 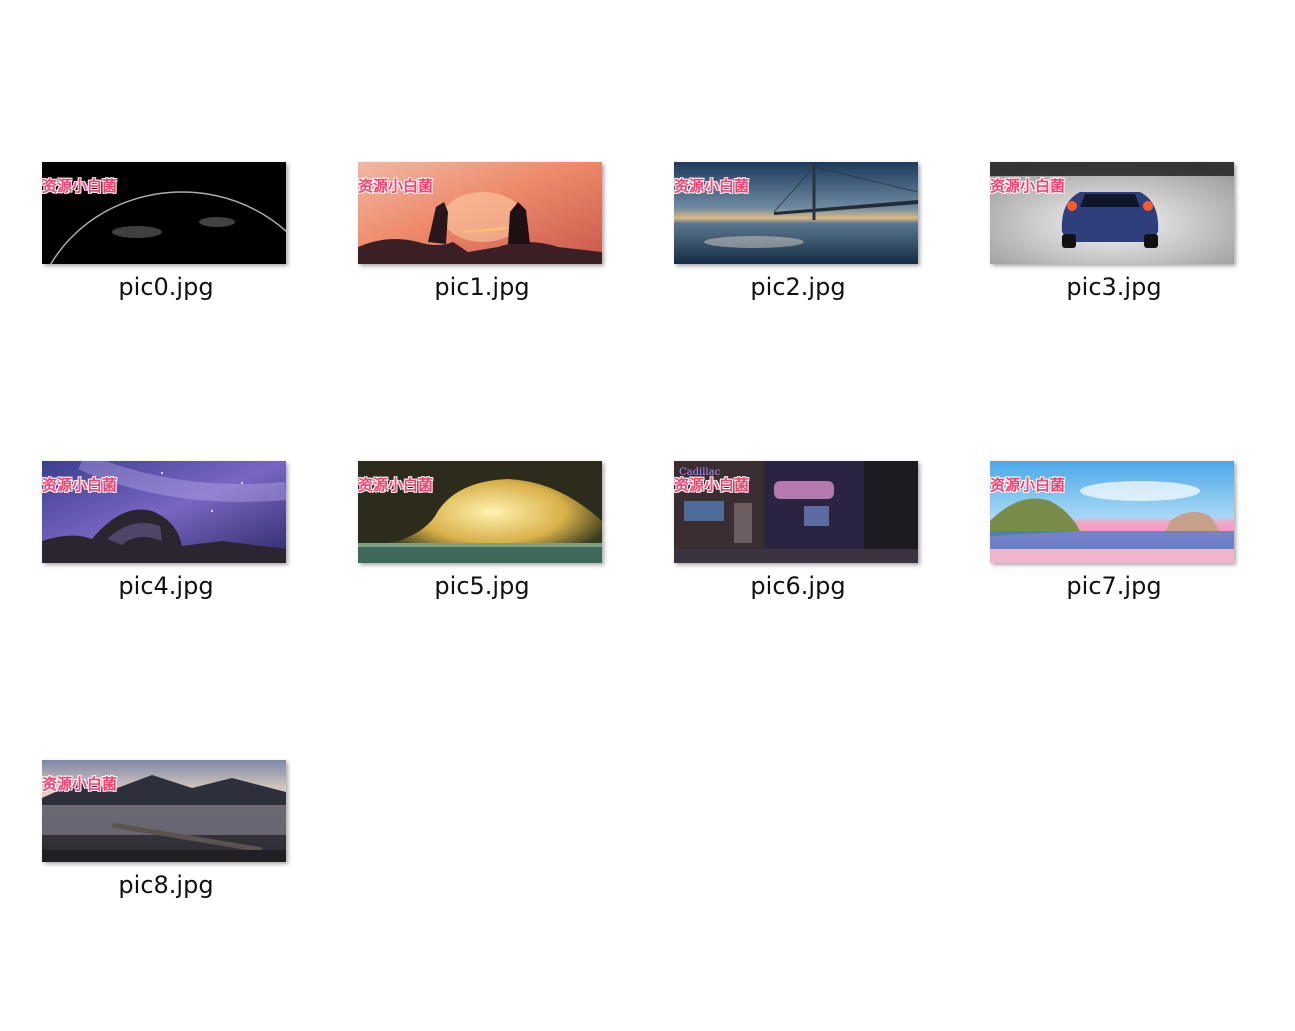 What do you see at coordinates (796, 512) in the screenshot?
I see `thumbnail-pic6: Cadillac 资源小白菌` at bounding box center [796, 512].